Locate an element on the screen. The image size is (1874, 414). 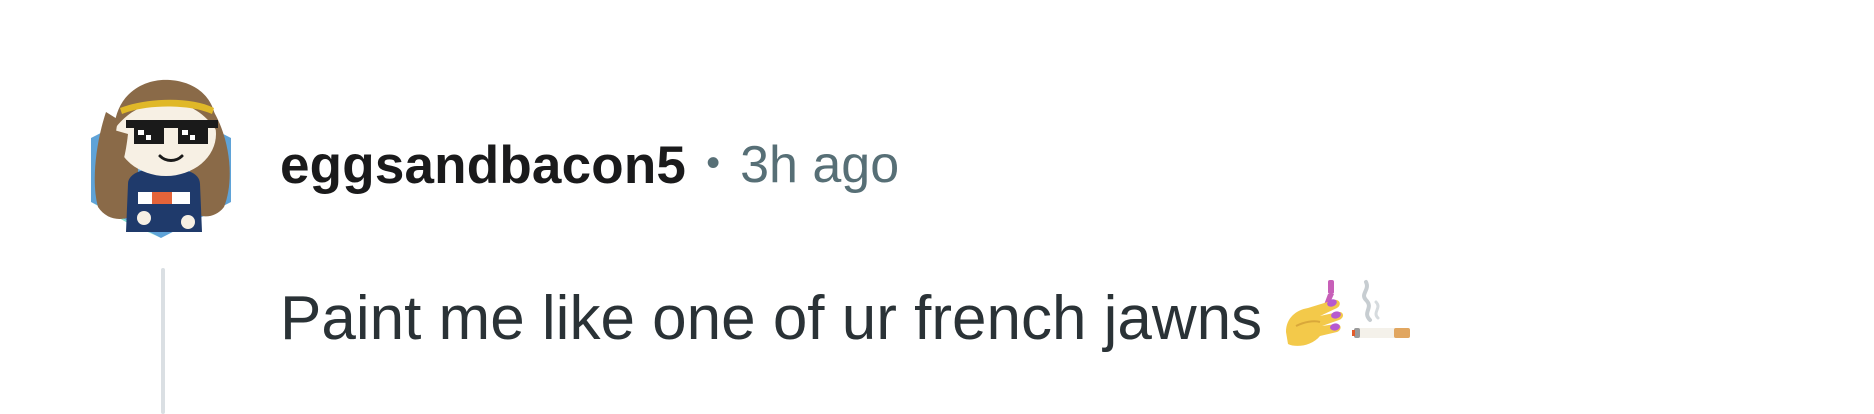
avatar-snoo-icon is located at coordinates (161, 158).